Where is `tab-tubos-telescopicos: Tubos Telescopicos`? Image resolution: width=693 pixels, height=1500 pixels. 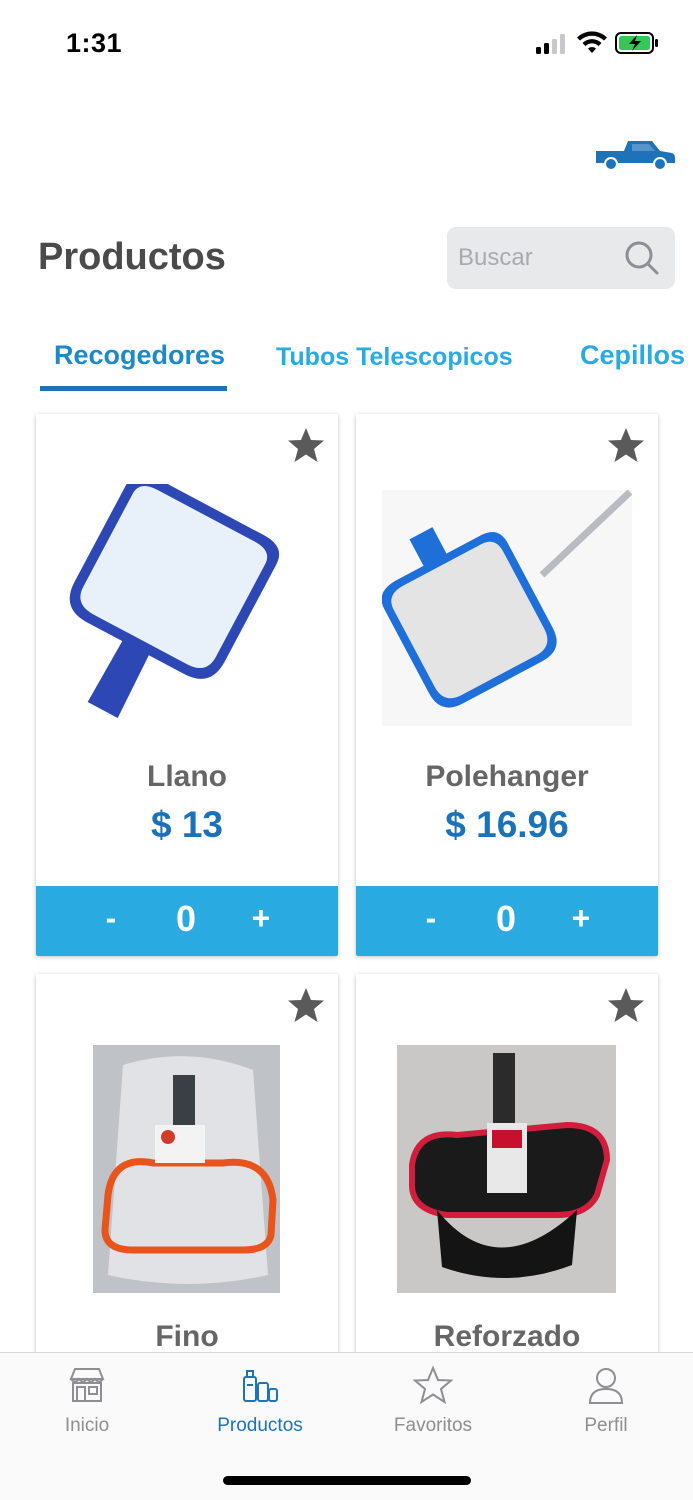
tab-tubos-telescopicos: Tubos Telescopicos is located at coordinates (394, 357).